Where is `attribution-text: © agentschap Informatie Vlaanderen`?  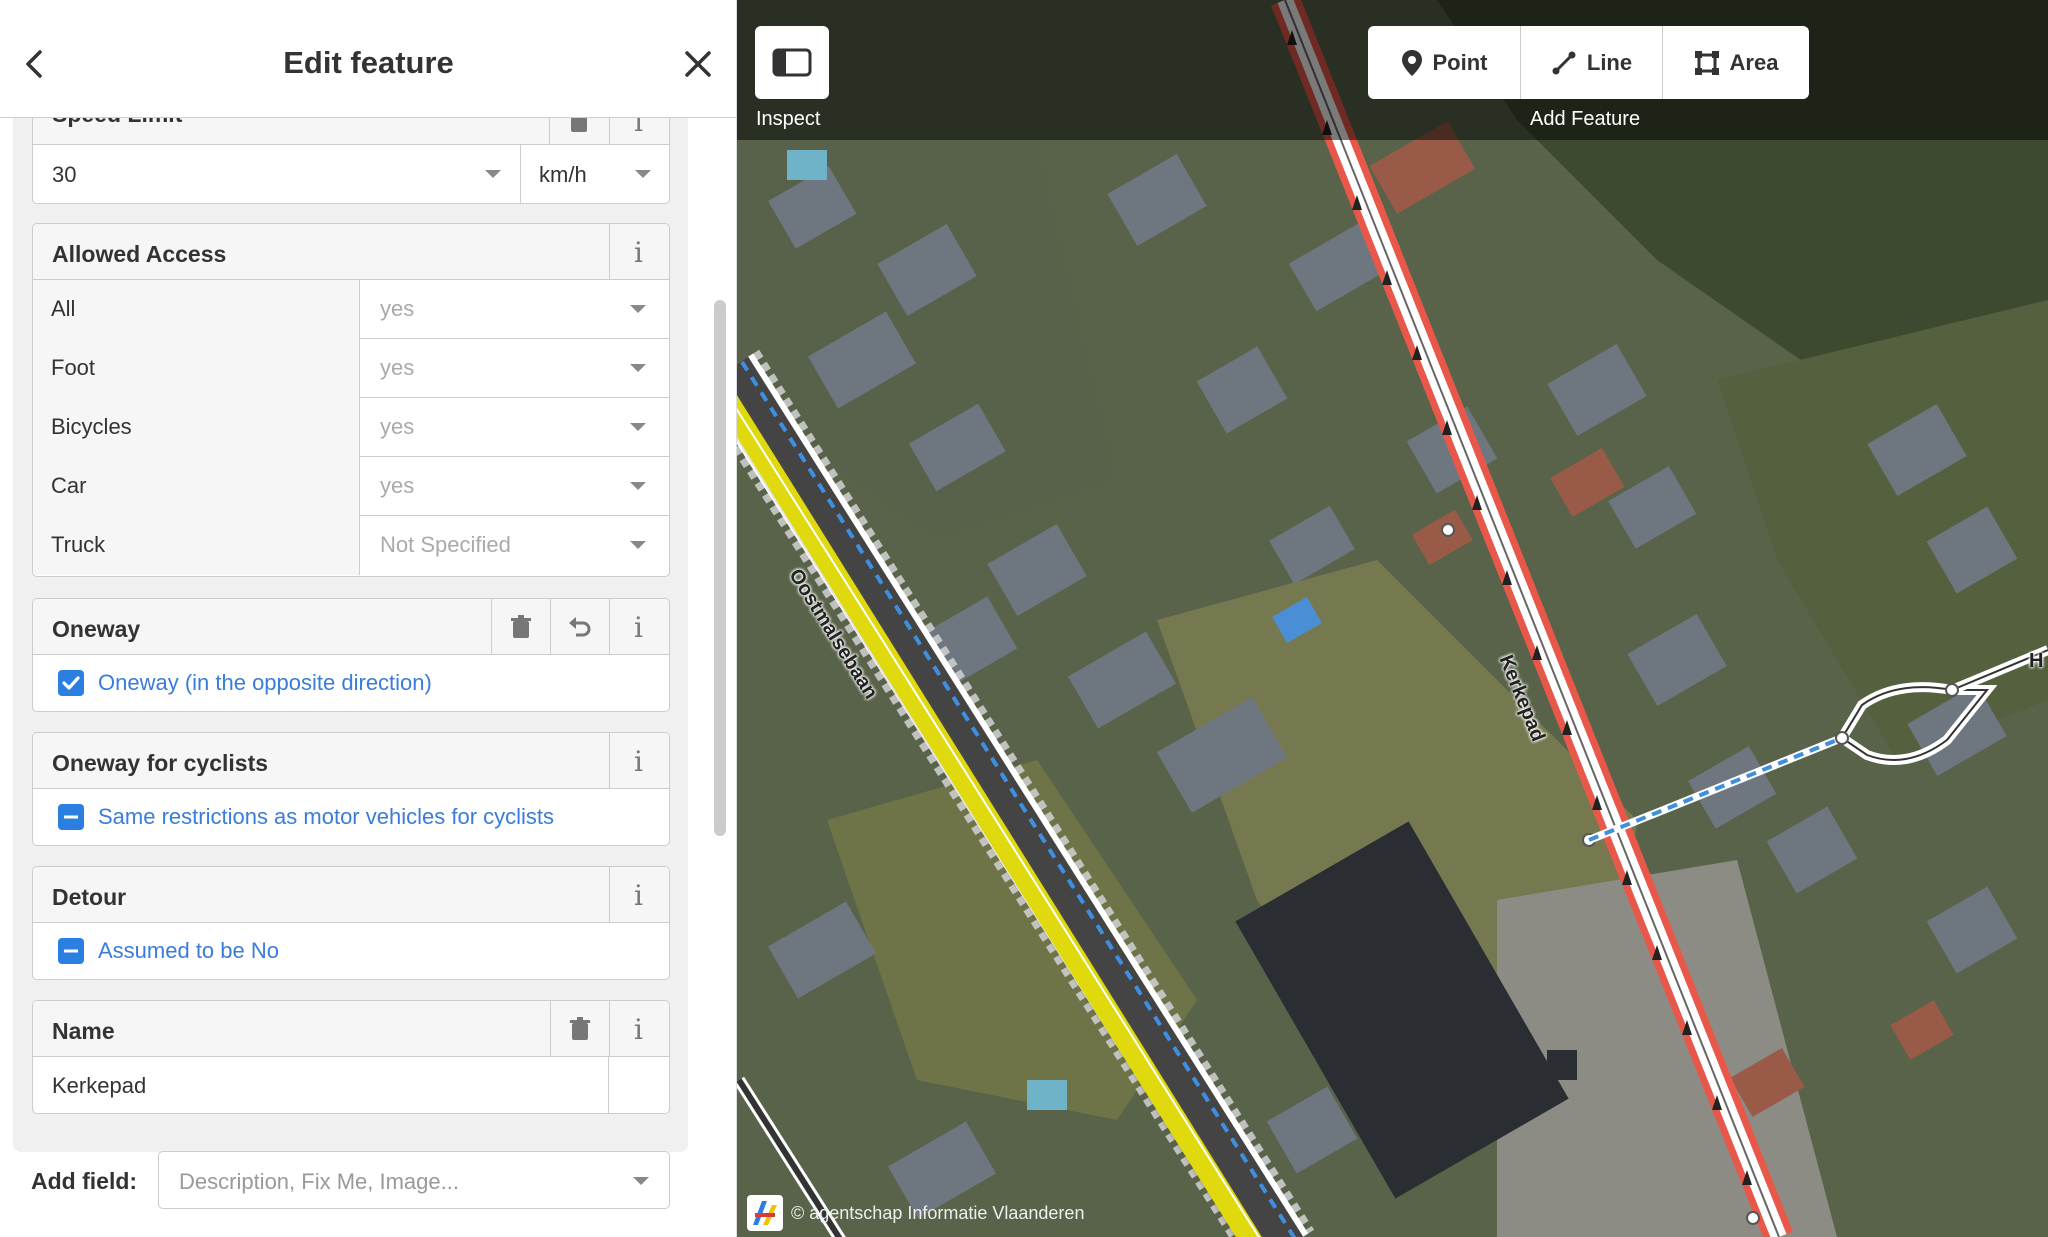 attribution-text: © agentschap Informatie Vlaanderen is located at coordinates (938, 1212).